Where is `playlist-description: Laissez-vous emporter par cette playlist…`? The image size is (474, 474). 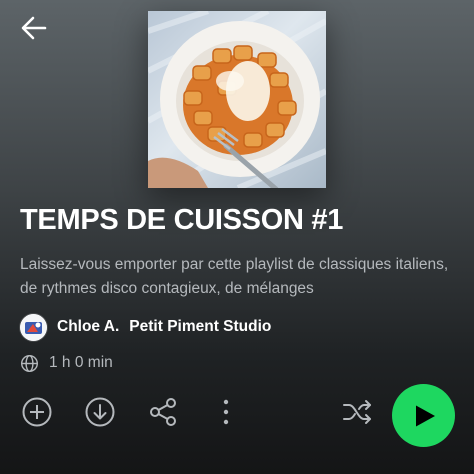
playlist-description: Laissez-vous emporter par cette playlist… is located at coordinates (234, 276).